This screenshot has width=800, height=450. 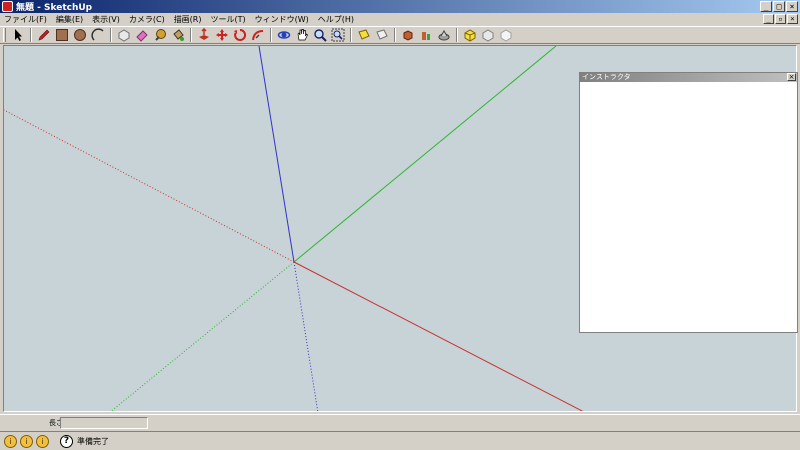 What do you see at coordinates (688, 77) in the screenshot?
I see `instructor-title-bar: インストラクタ ×` at bounding box center [688, 77].